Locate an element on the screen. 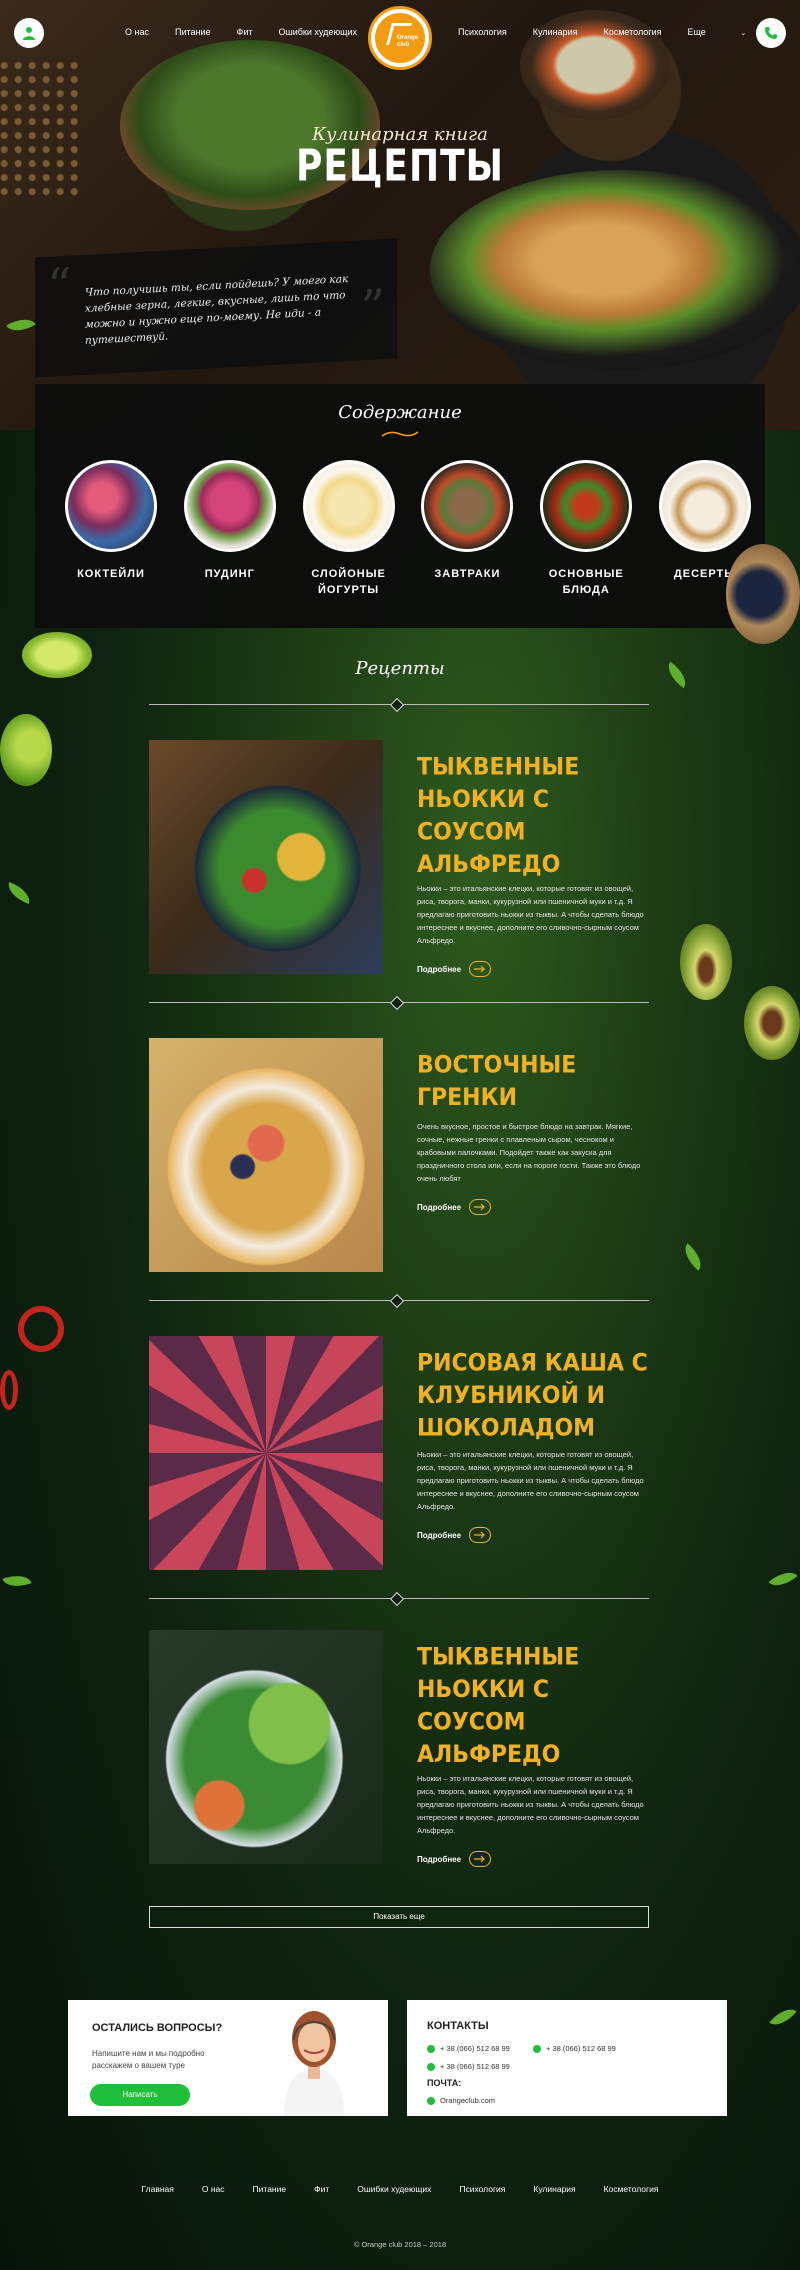  mail-title: ПОЧТА: is located at coordinates (444, 2083).